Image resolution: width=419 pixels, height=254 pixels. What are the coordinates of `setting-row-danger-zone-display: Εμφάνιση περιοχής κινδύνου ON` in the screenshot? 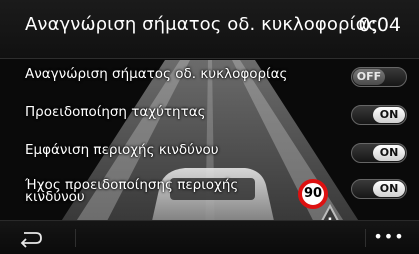 It's located at (209, 153).